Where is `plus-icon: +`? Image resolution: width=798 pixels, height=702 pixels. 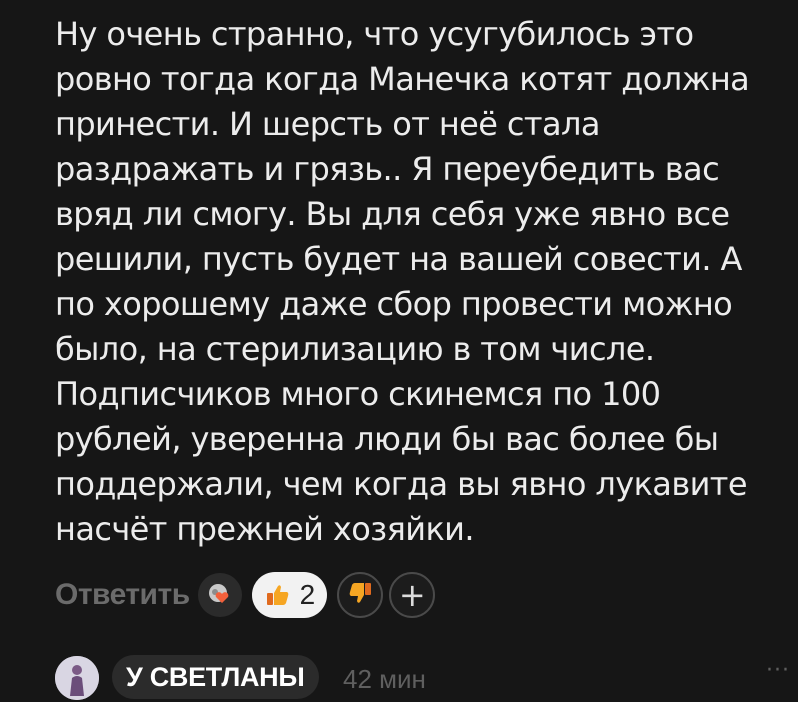
plus-icon: + is located at coordinates (412, 595).